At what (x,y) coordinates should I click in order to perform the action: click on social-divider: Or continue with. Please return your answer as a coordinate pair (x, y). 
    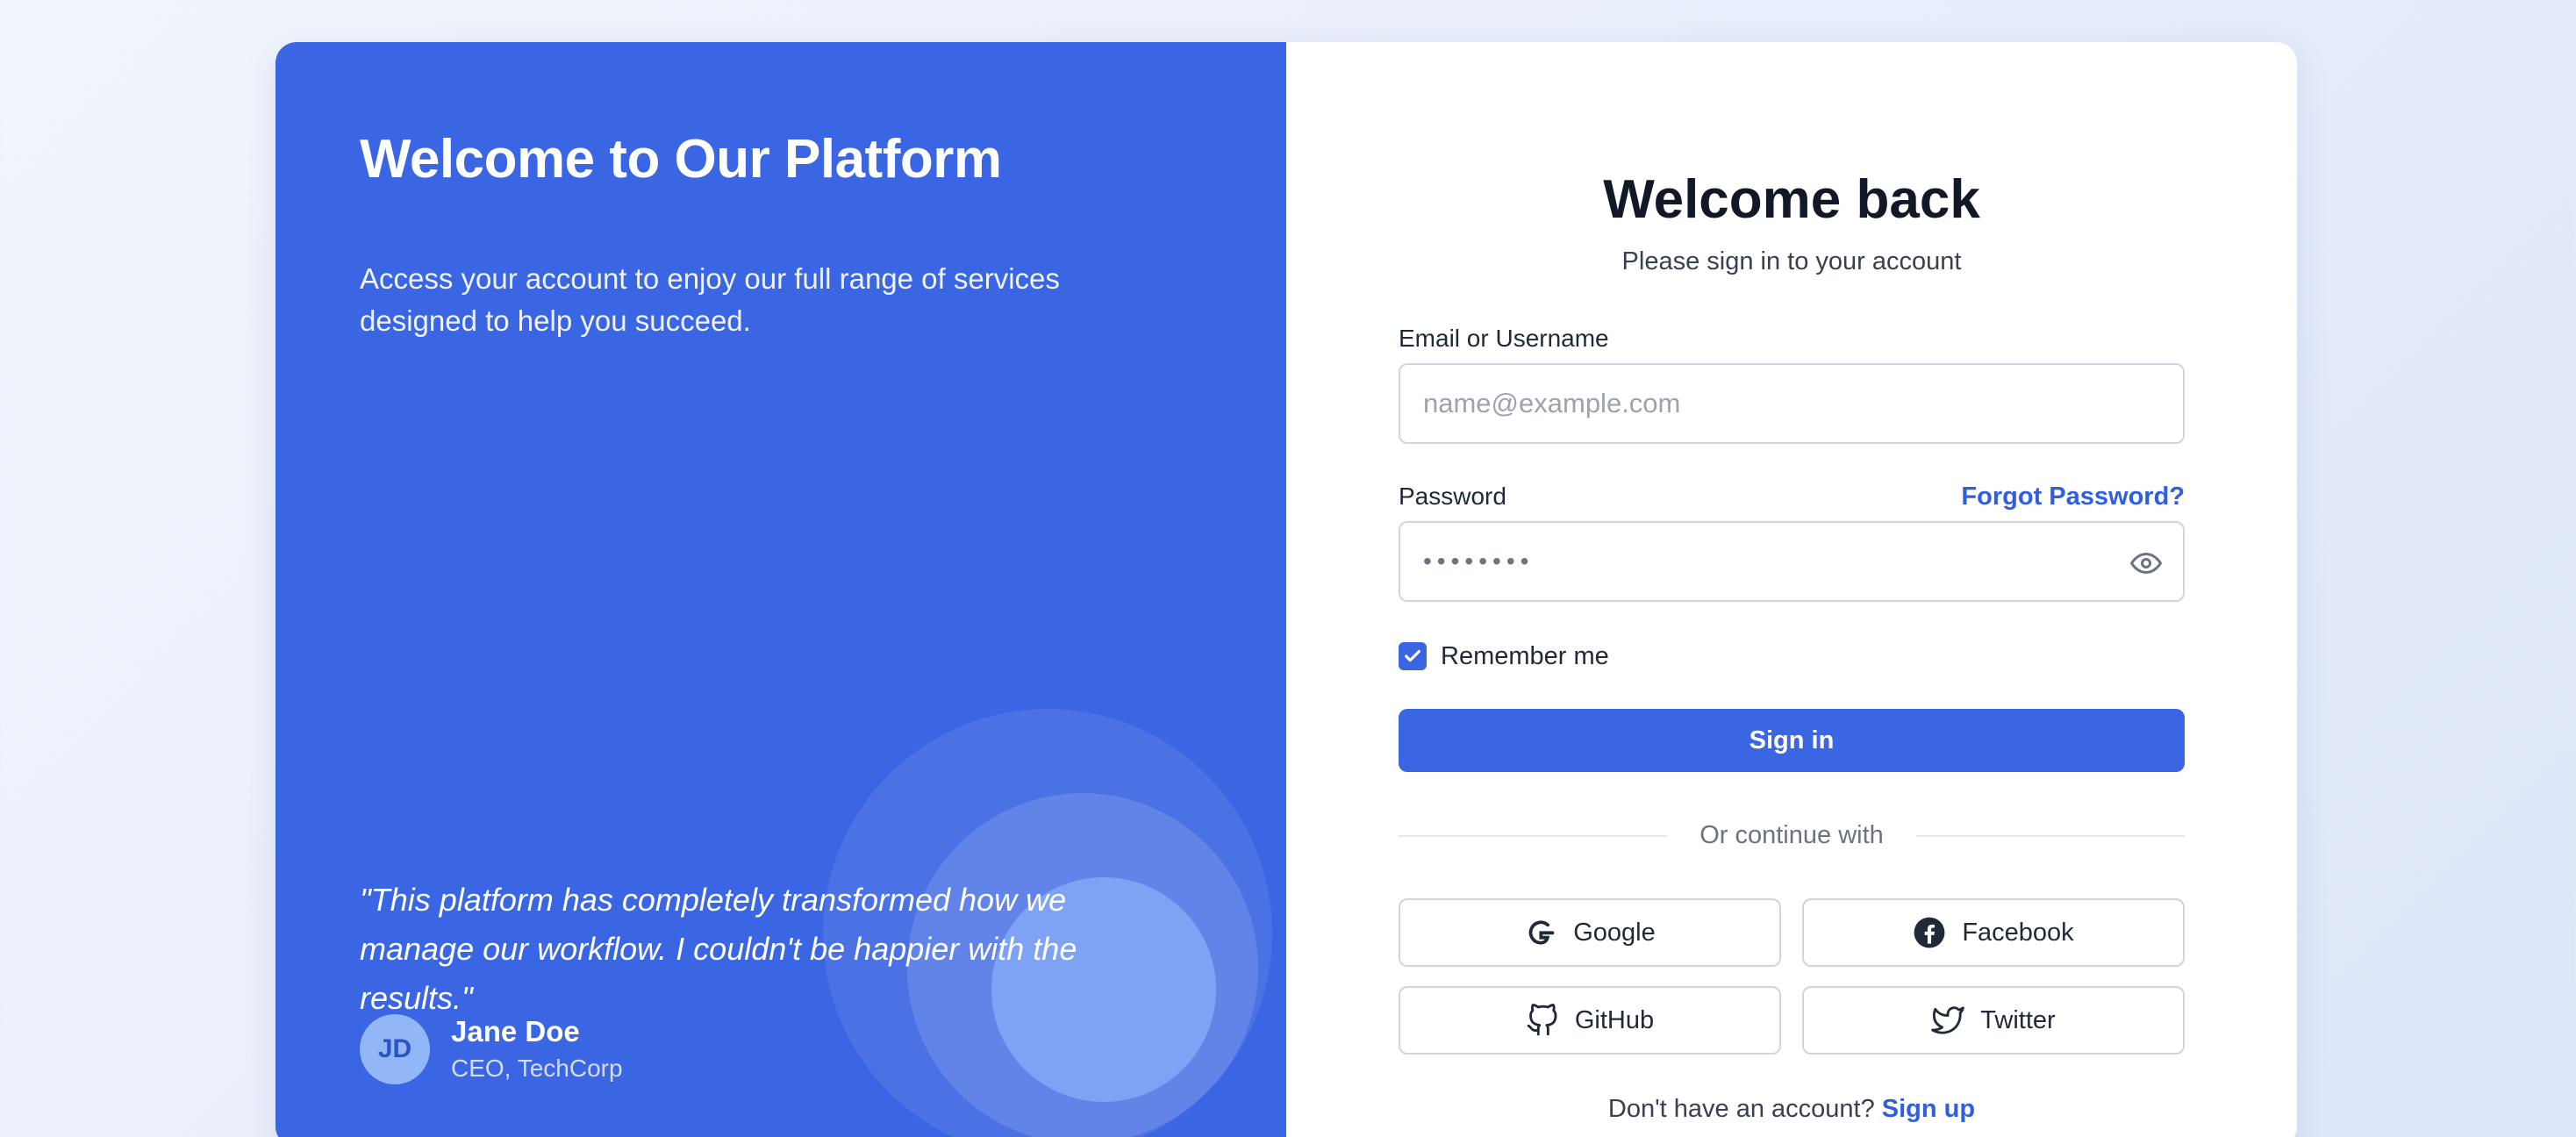
    Looking at the image, I should click on (1792, 835).